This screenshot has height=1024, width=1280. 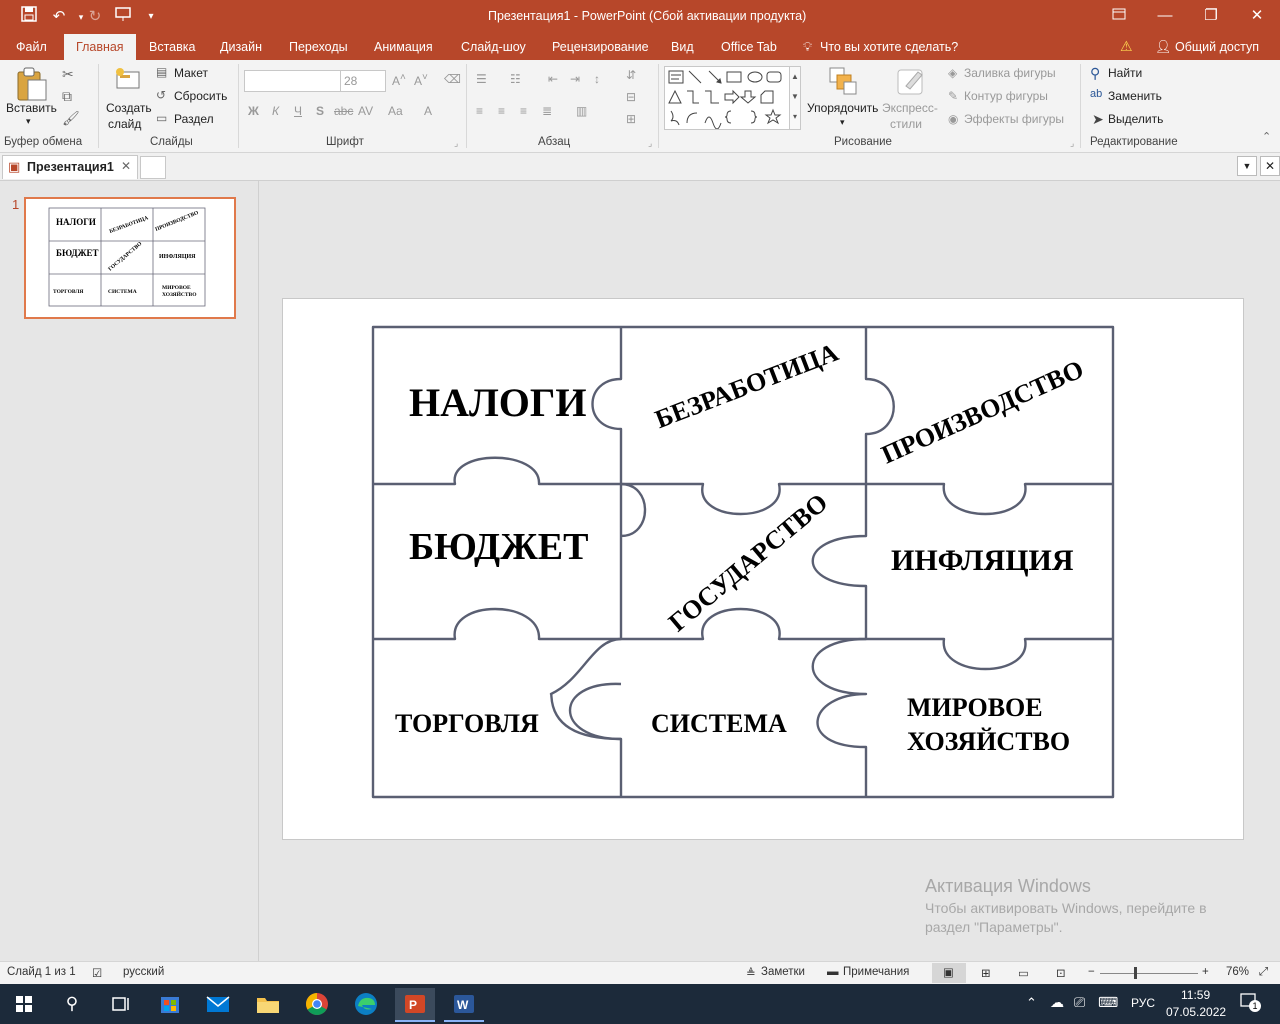 I want to click on document-tab: ▣ Презентация1 ✕, so click(x=70, y=167).